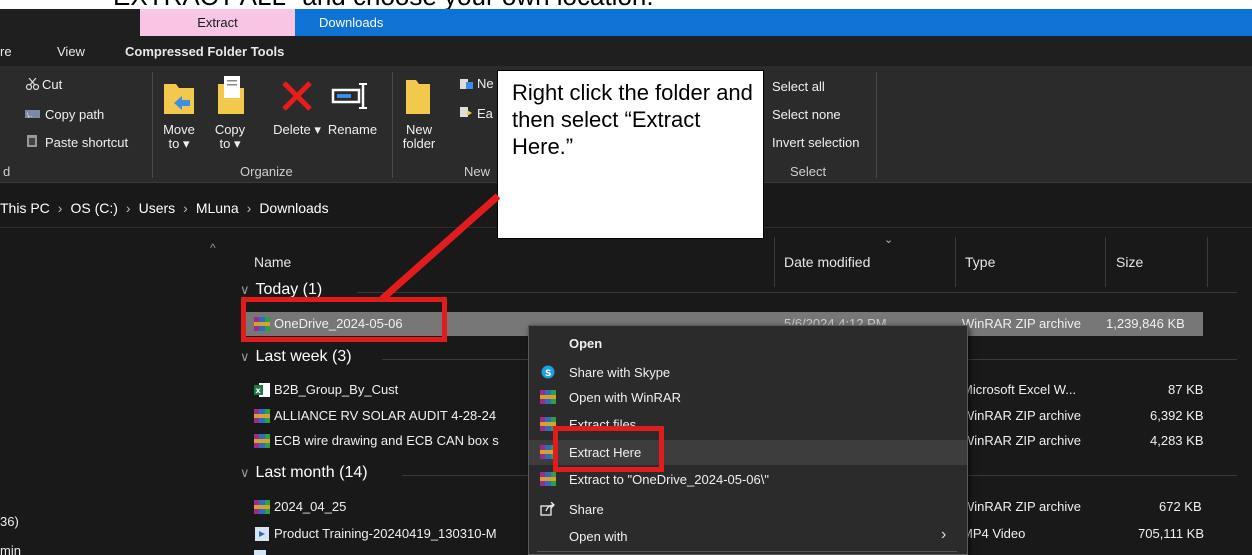  Describe the element at coordinates (608, 449) in the screenshot. I see `highlight-box-extract-here` at that location.